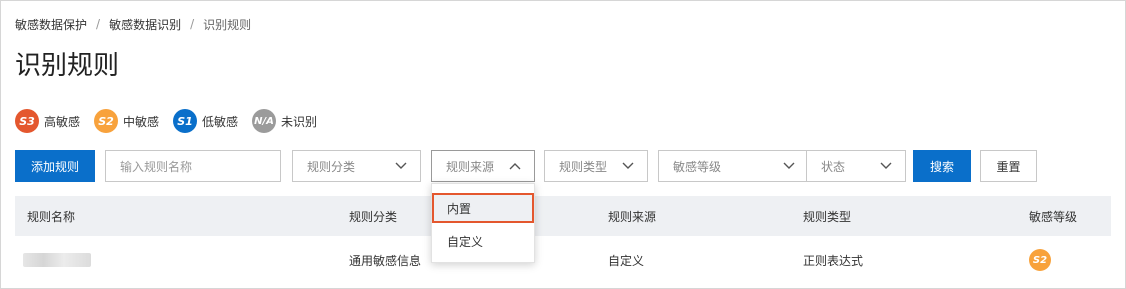  Describe the element at coordinates (331, 166) in the screenshot. I see `category-select-label: 规则分类` at that location.